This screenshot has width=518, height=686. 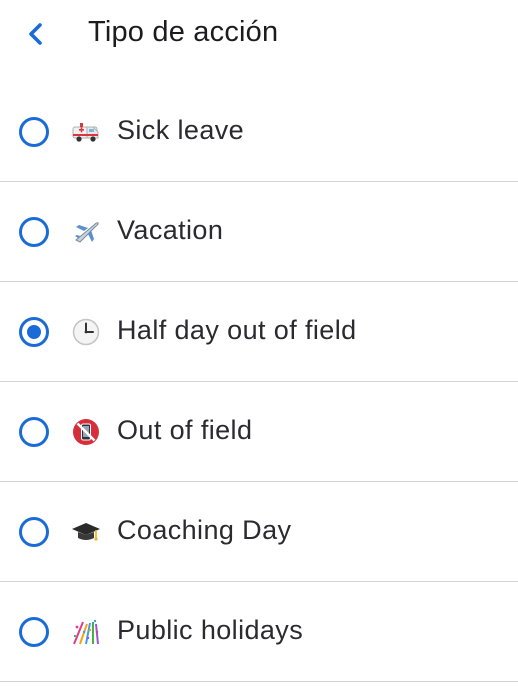 I want to click on option-label: Vacation, so click(x=170, y=230).